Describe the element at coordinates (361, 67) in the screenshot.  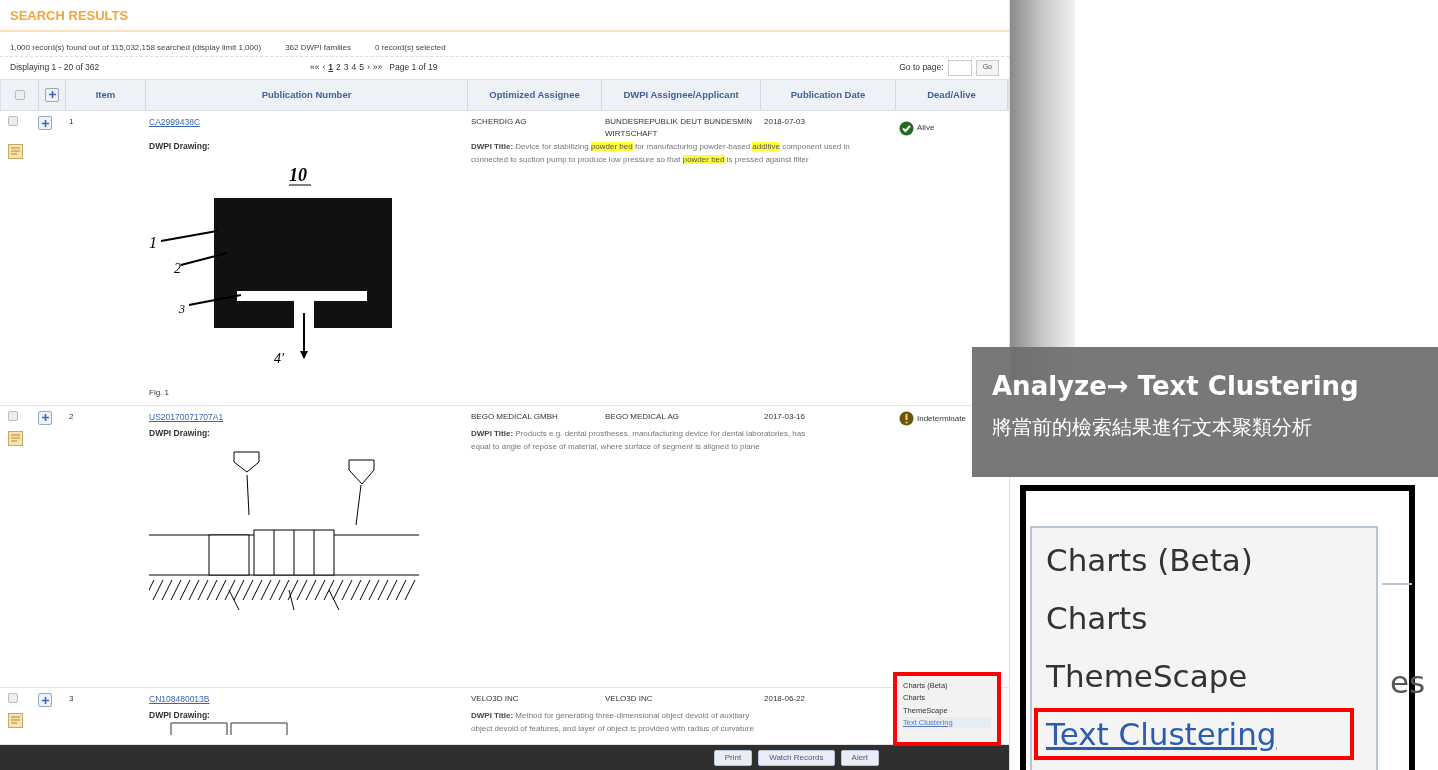
I see `page-link: 5` at that location.